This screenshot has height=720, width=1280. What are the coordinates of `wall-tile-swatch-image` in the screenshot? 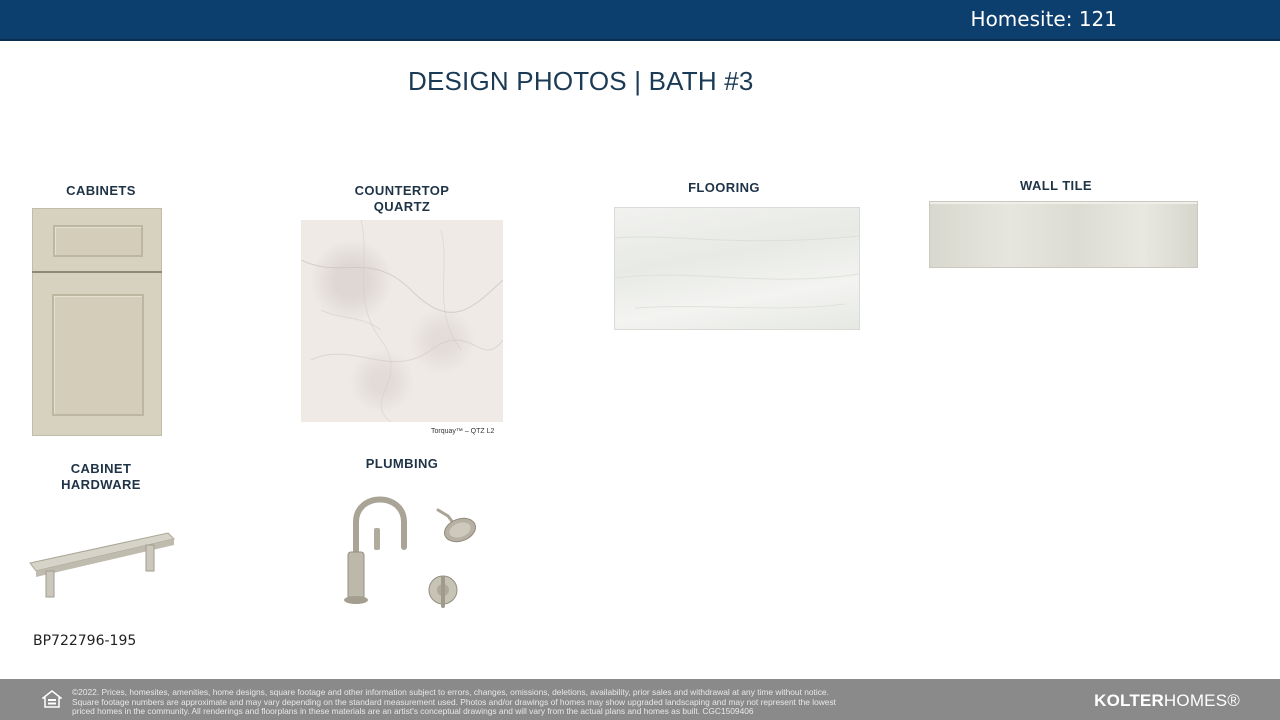 It's located at (1063, 234).